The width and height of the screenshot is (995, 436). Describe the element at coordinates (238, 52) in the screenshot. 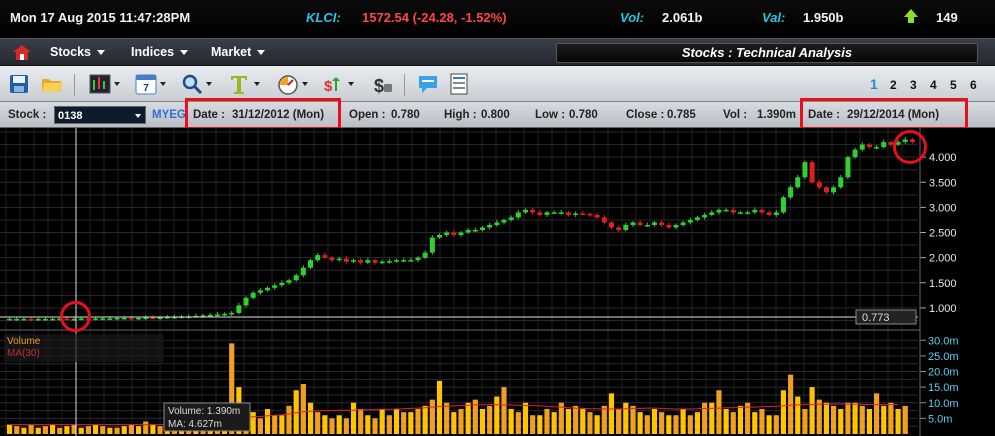

I see `menu-market: Market` at that location.